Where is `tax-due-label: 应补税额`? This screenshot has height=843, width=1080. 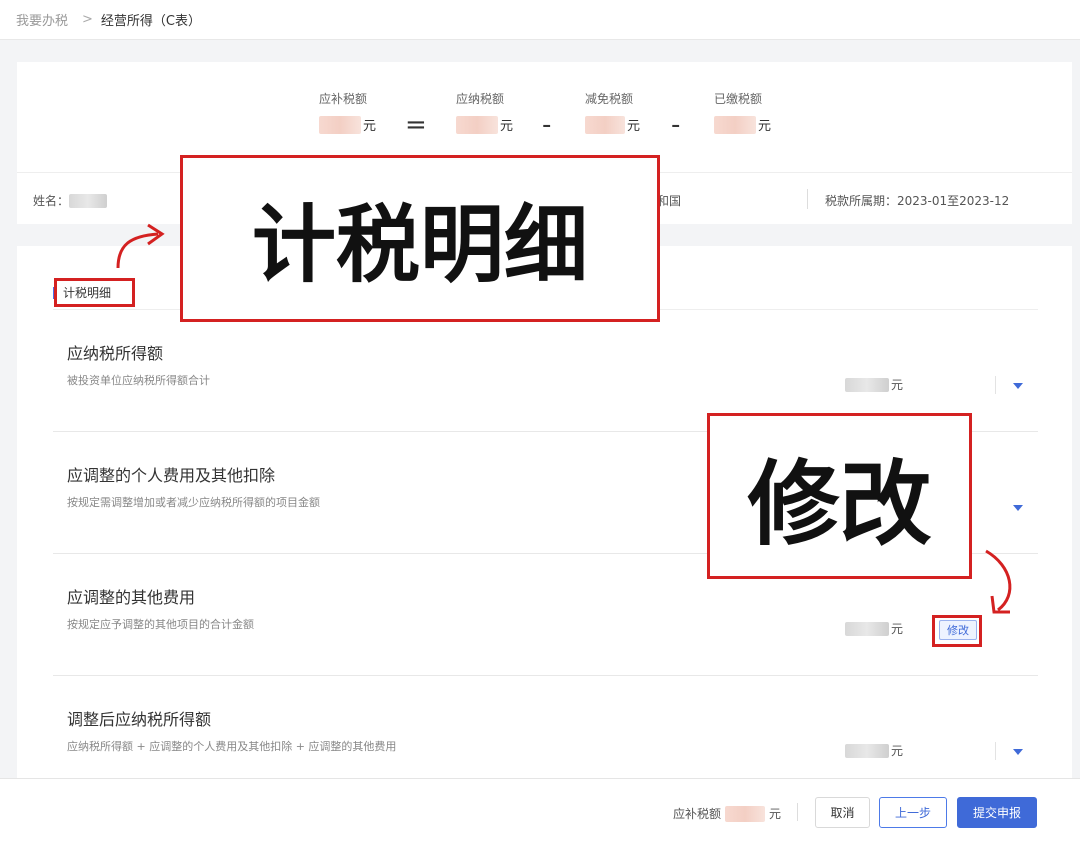
tax-due-label: 应补税额 is located at coordinates (697, 814).